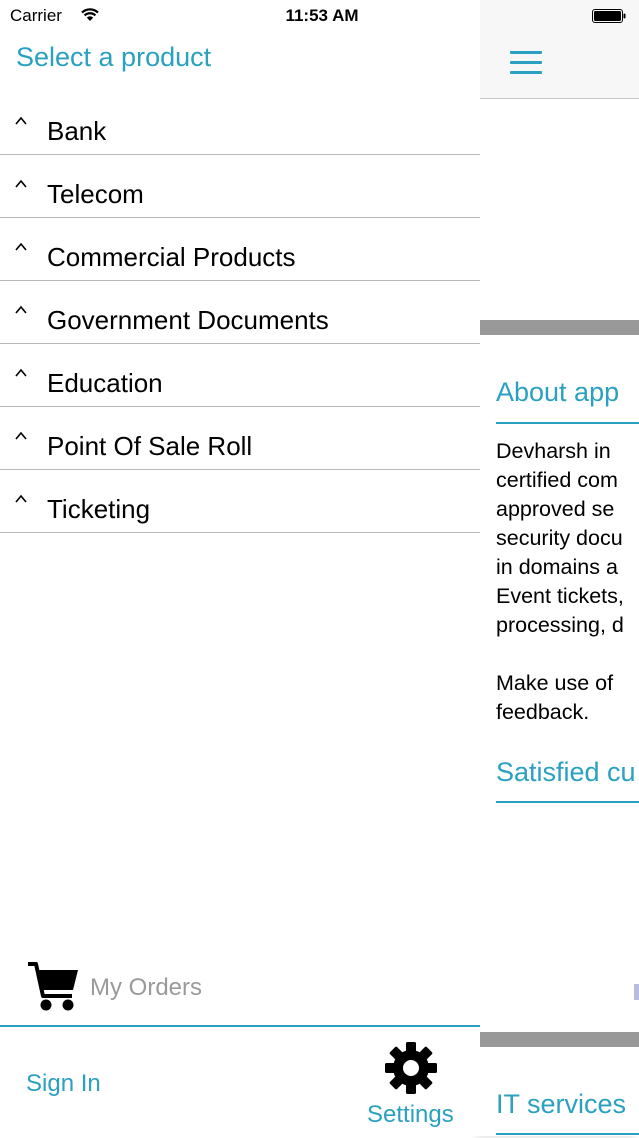  I want to click on product-label: Education, so click(105, 383).